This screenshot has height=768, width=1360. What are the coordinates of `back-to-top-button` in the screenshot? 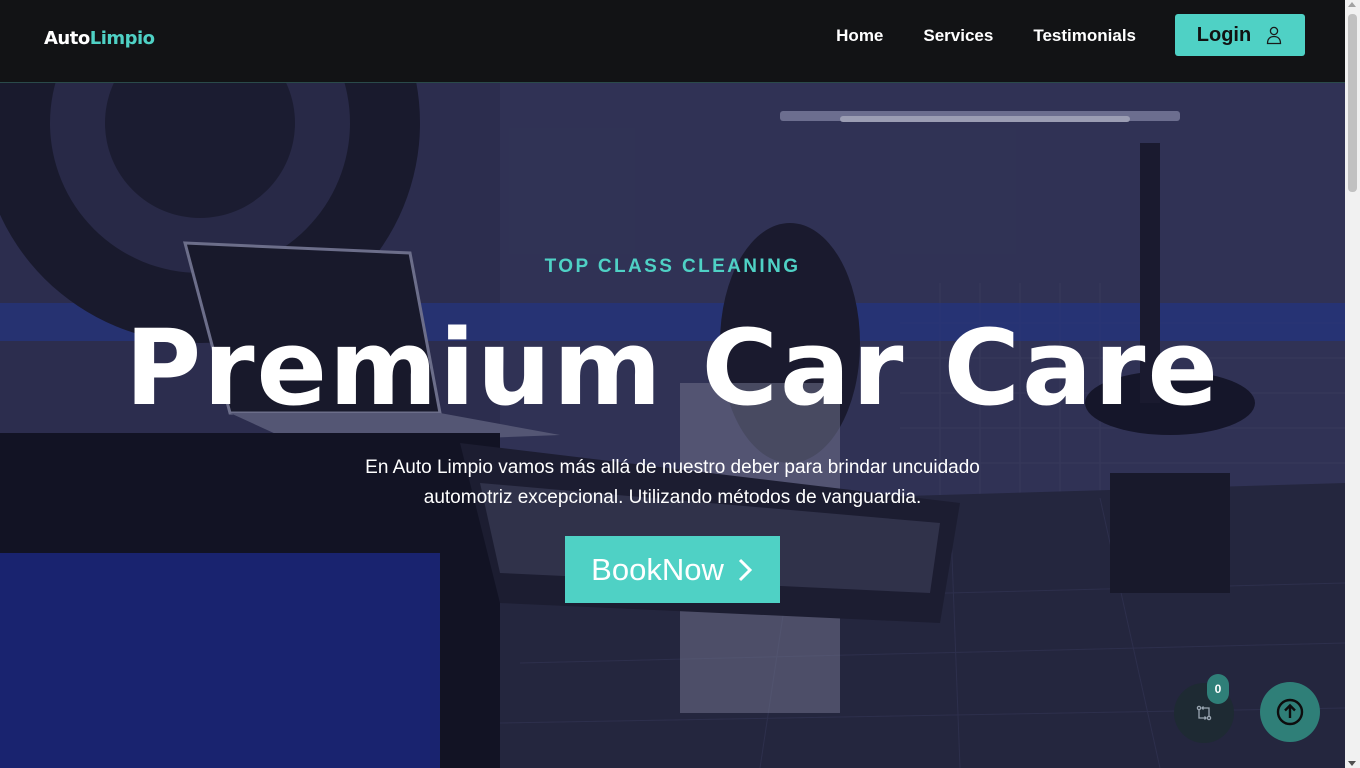 It's located at (1290, 712).